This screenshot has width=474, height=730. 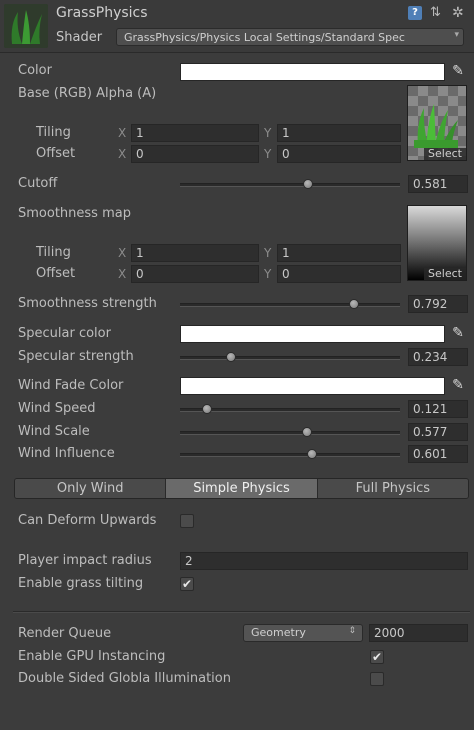 What do you see at coordinates (438, 184) in the screenshot?
I see `cutoff-value-field: 0.581` at bounding box center [438, 184].